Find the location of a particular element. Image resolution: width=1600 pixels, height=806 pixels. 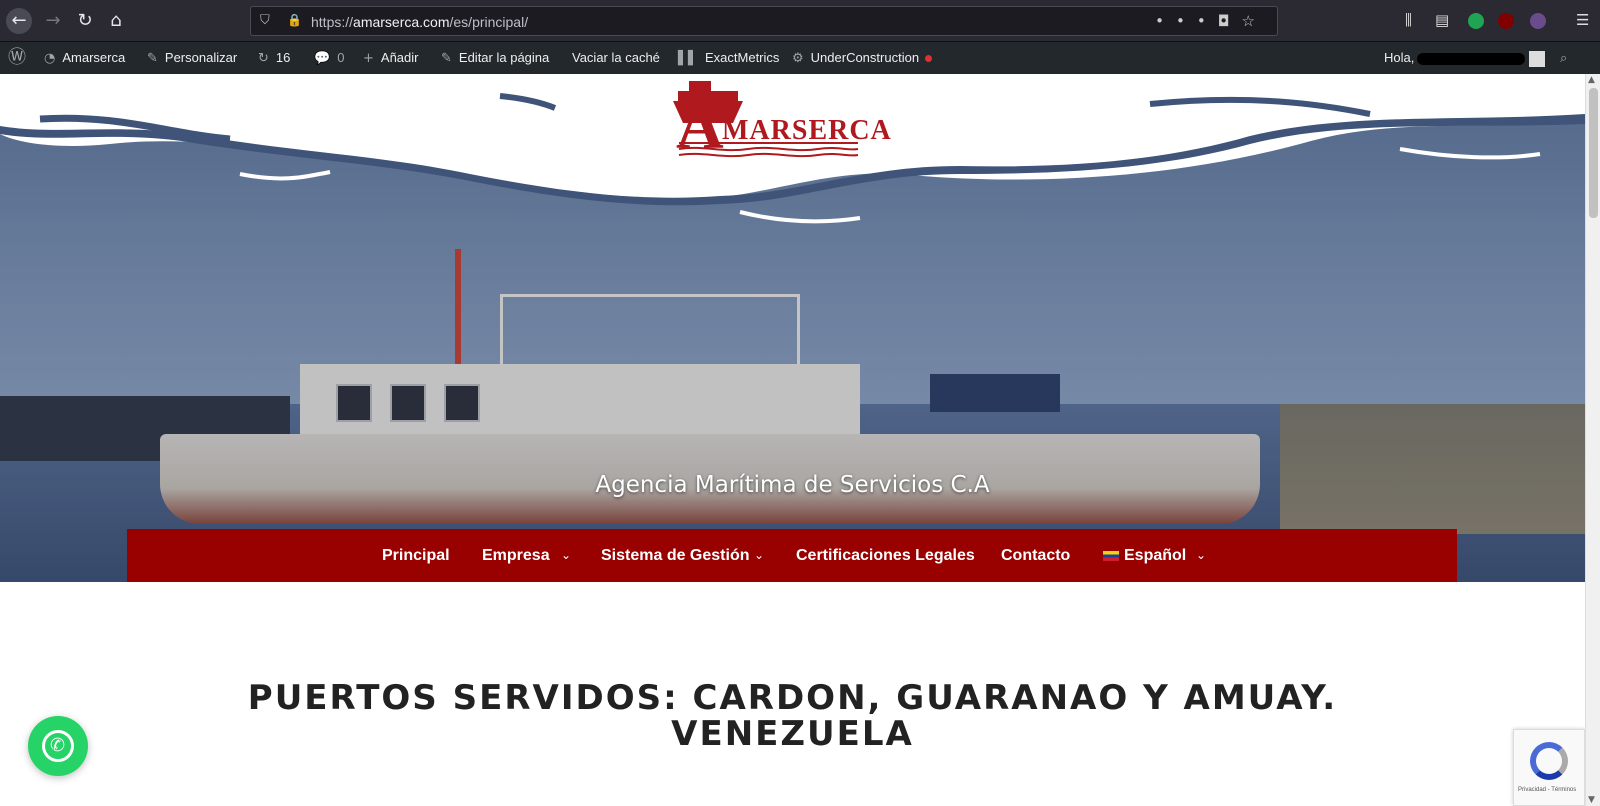

phone-icon: ✆ is located at coordinates (58, 745).